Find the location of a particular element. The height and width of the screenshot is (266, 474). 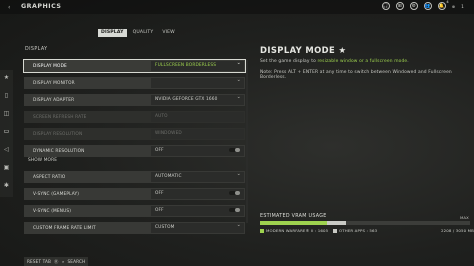

setting-dynamic-resolution: DYNAMIC RESOLUTION OFF is located at coordinates (134, 151).